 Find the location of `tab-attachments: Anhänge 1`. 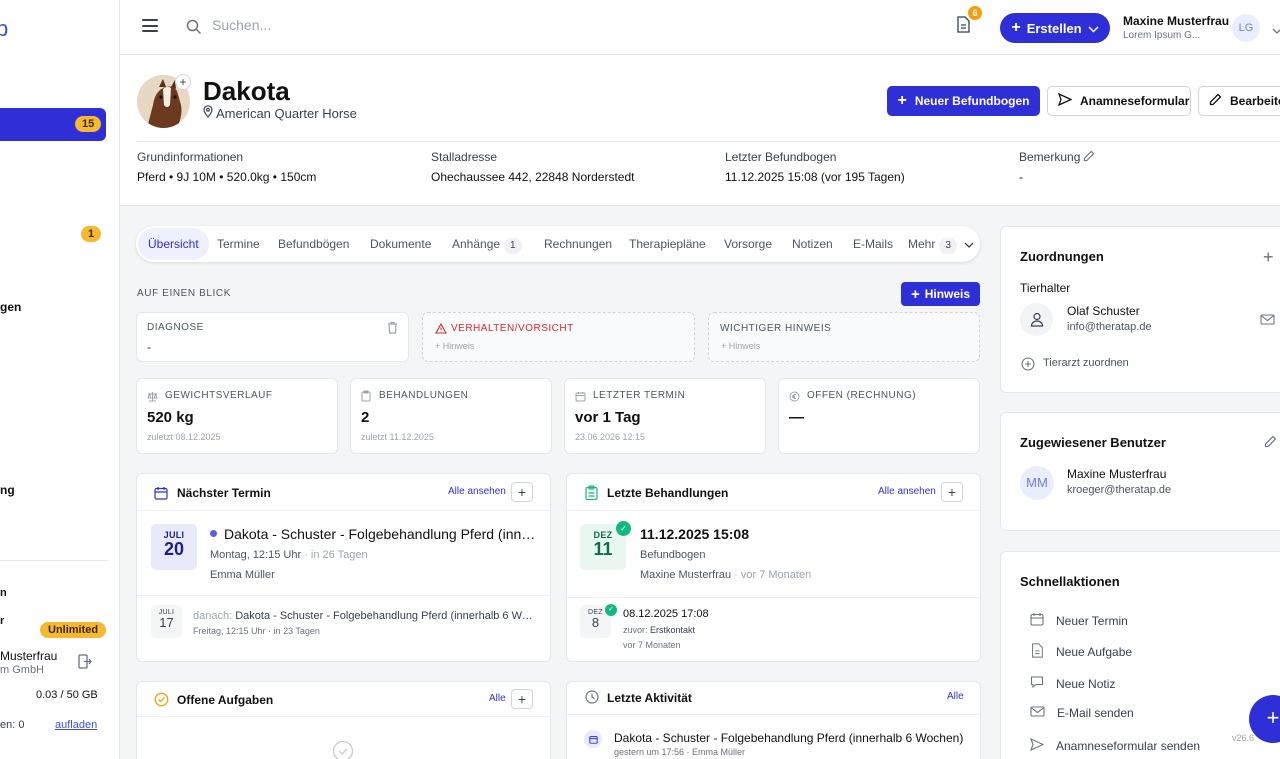

tab-attachments: Anhänge 1 is located at coordinates (487, 244).